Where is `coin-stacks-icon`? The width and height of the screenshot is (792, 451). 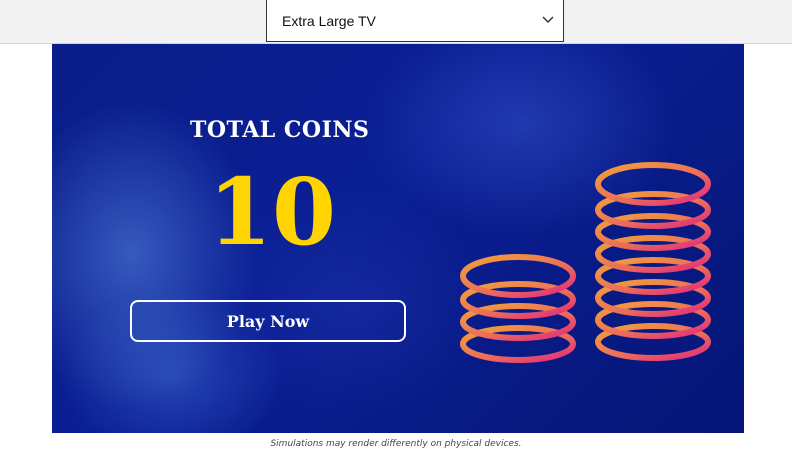 coin-stacks-icon is located at coordinates (585, 262).